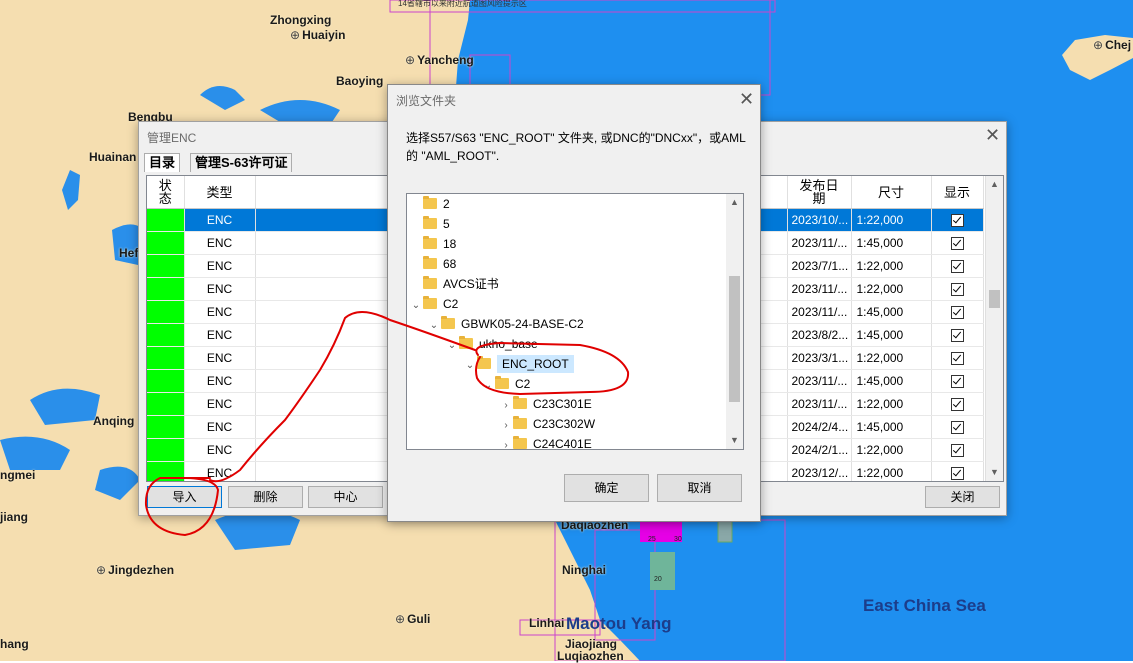 This screenshot has width=1133, height=663. Describe the element at coordinates (606, 488) in the screenshot. I see `ok-button: 确定` at that location.